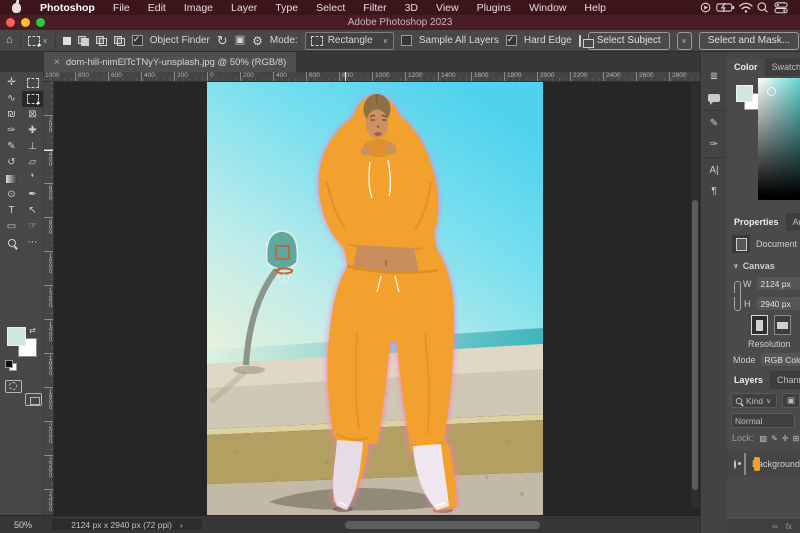 This screenshot has width=800, height=533. I want to click on edit-toolbar-menu: ⋯, so click(32, 243).